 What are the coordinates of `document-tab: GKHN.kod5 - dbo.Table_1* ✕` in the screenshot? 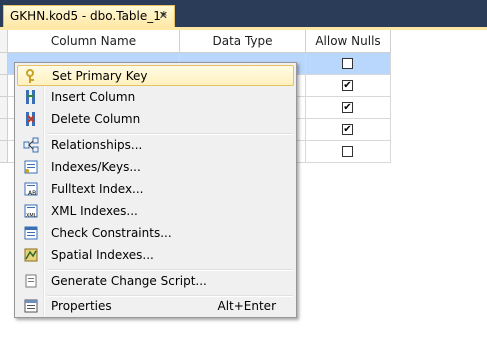 It's located at (89, 16).